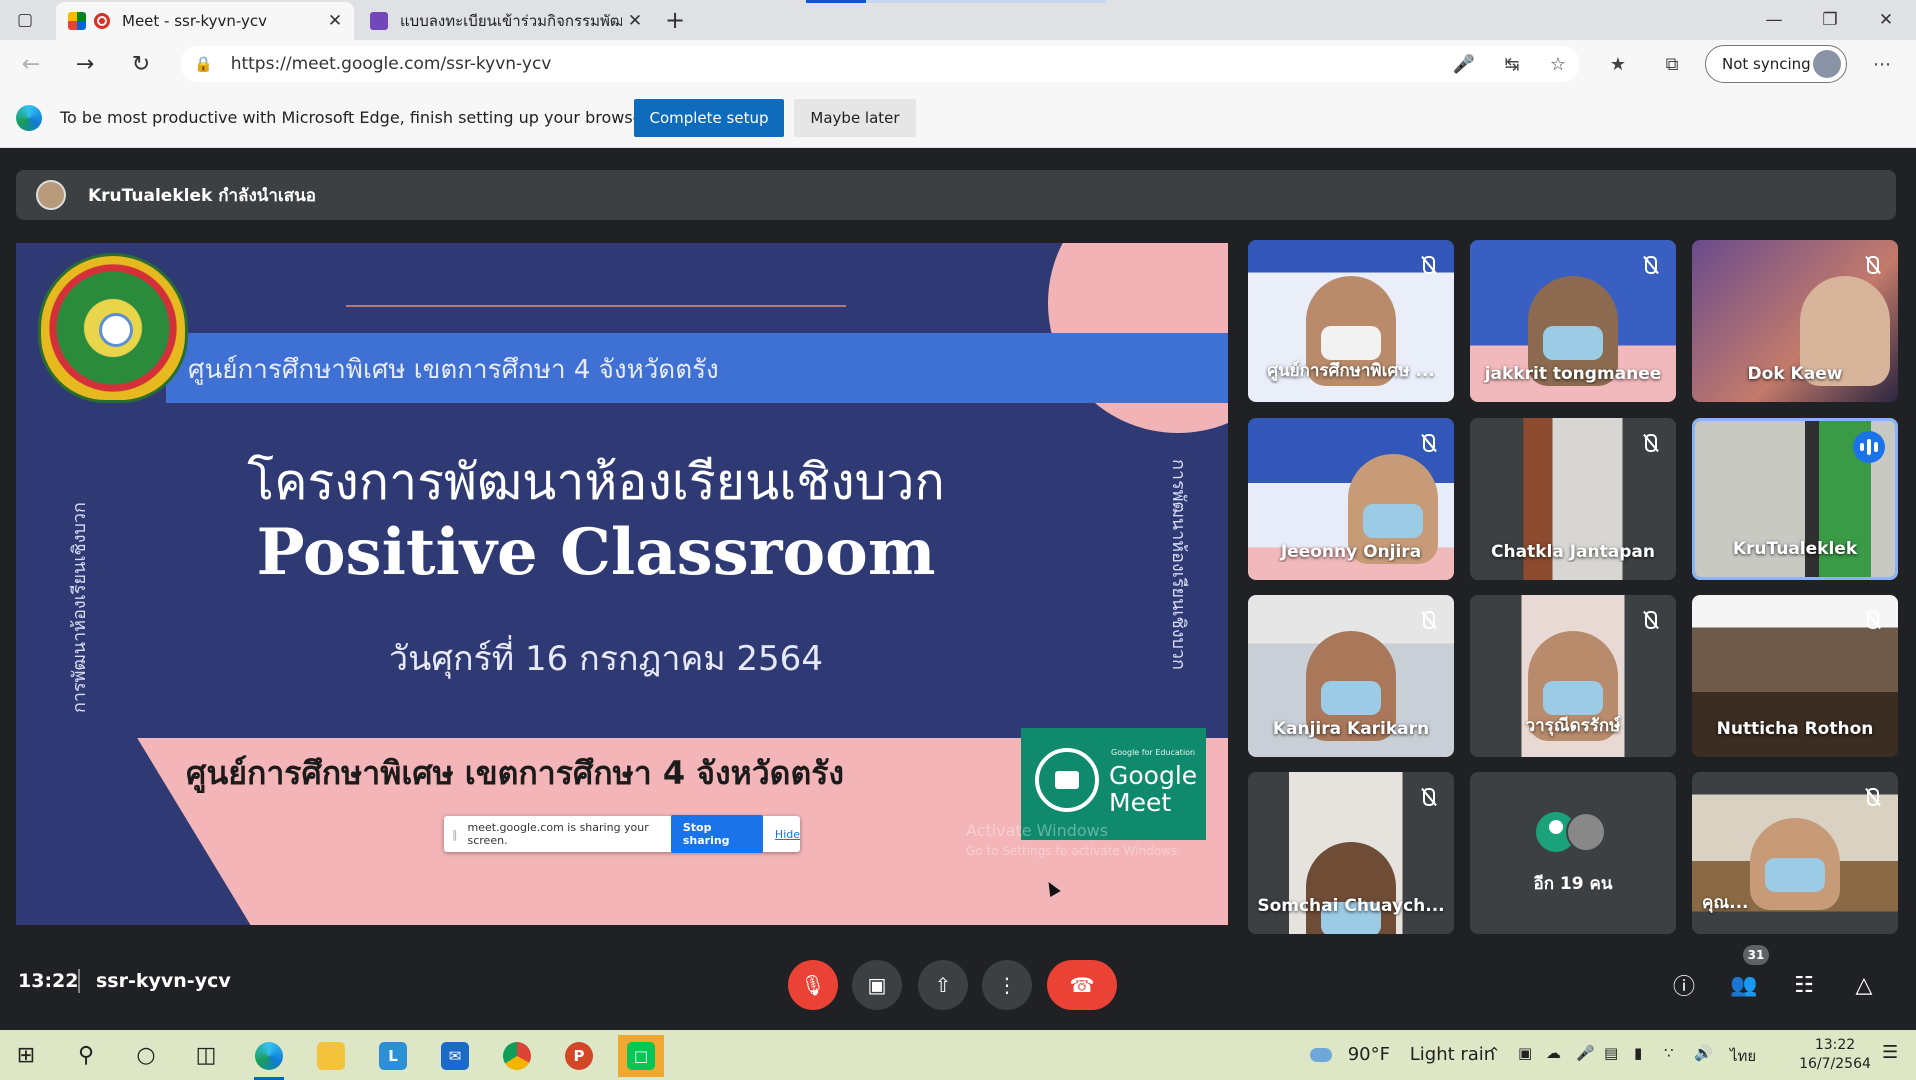 This screenshot has width=1916, height=1080. What do you see at coordinates (1402, 1054) in the screenshot?
I see `weather-widget: 90°F Light rain` at bounding box center [1402, 1054].